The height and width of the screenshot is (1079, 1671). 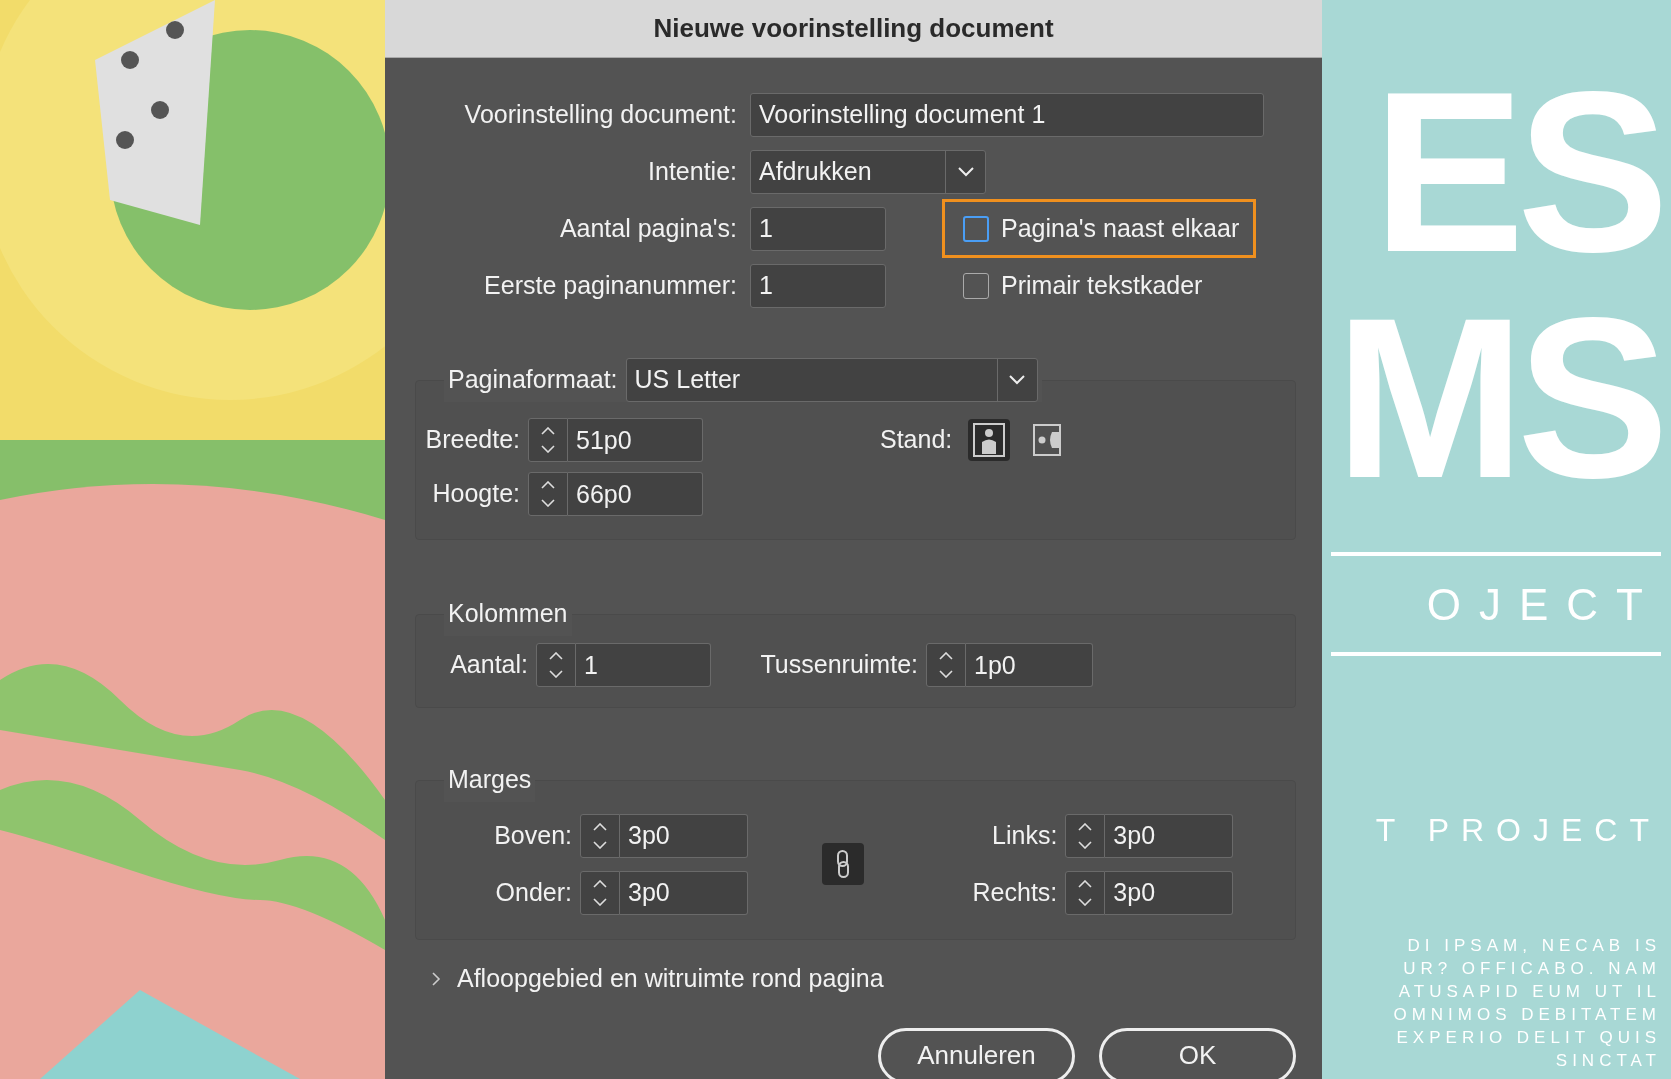 What do you see at coordinates (1528, 1038) in the screenshot?
I see `body-text: EXPERIO DELIT QUIS` at bounding box center [1528, 1038].